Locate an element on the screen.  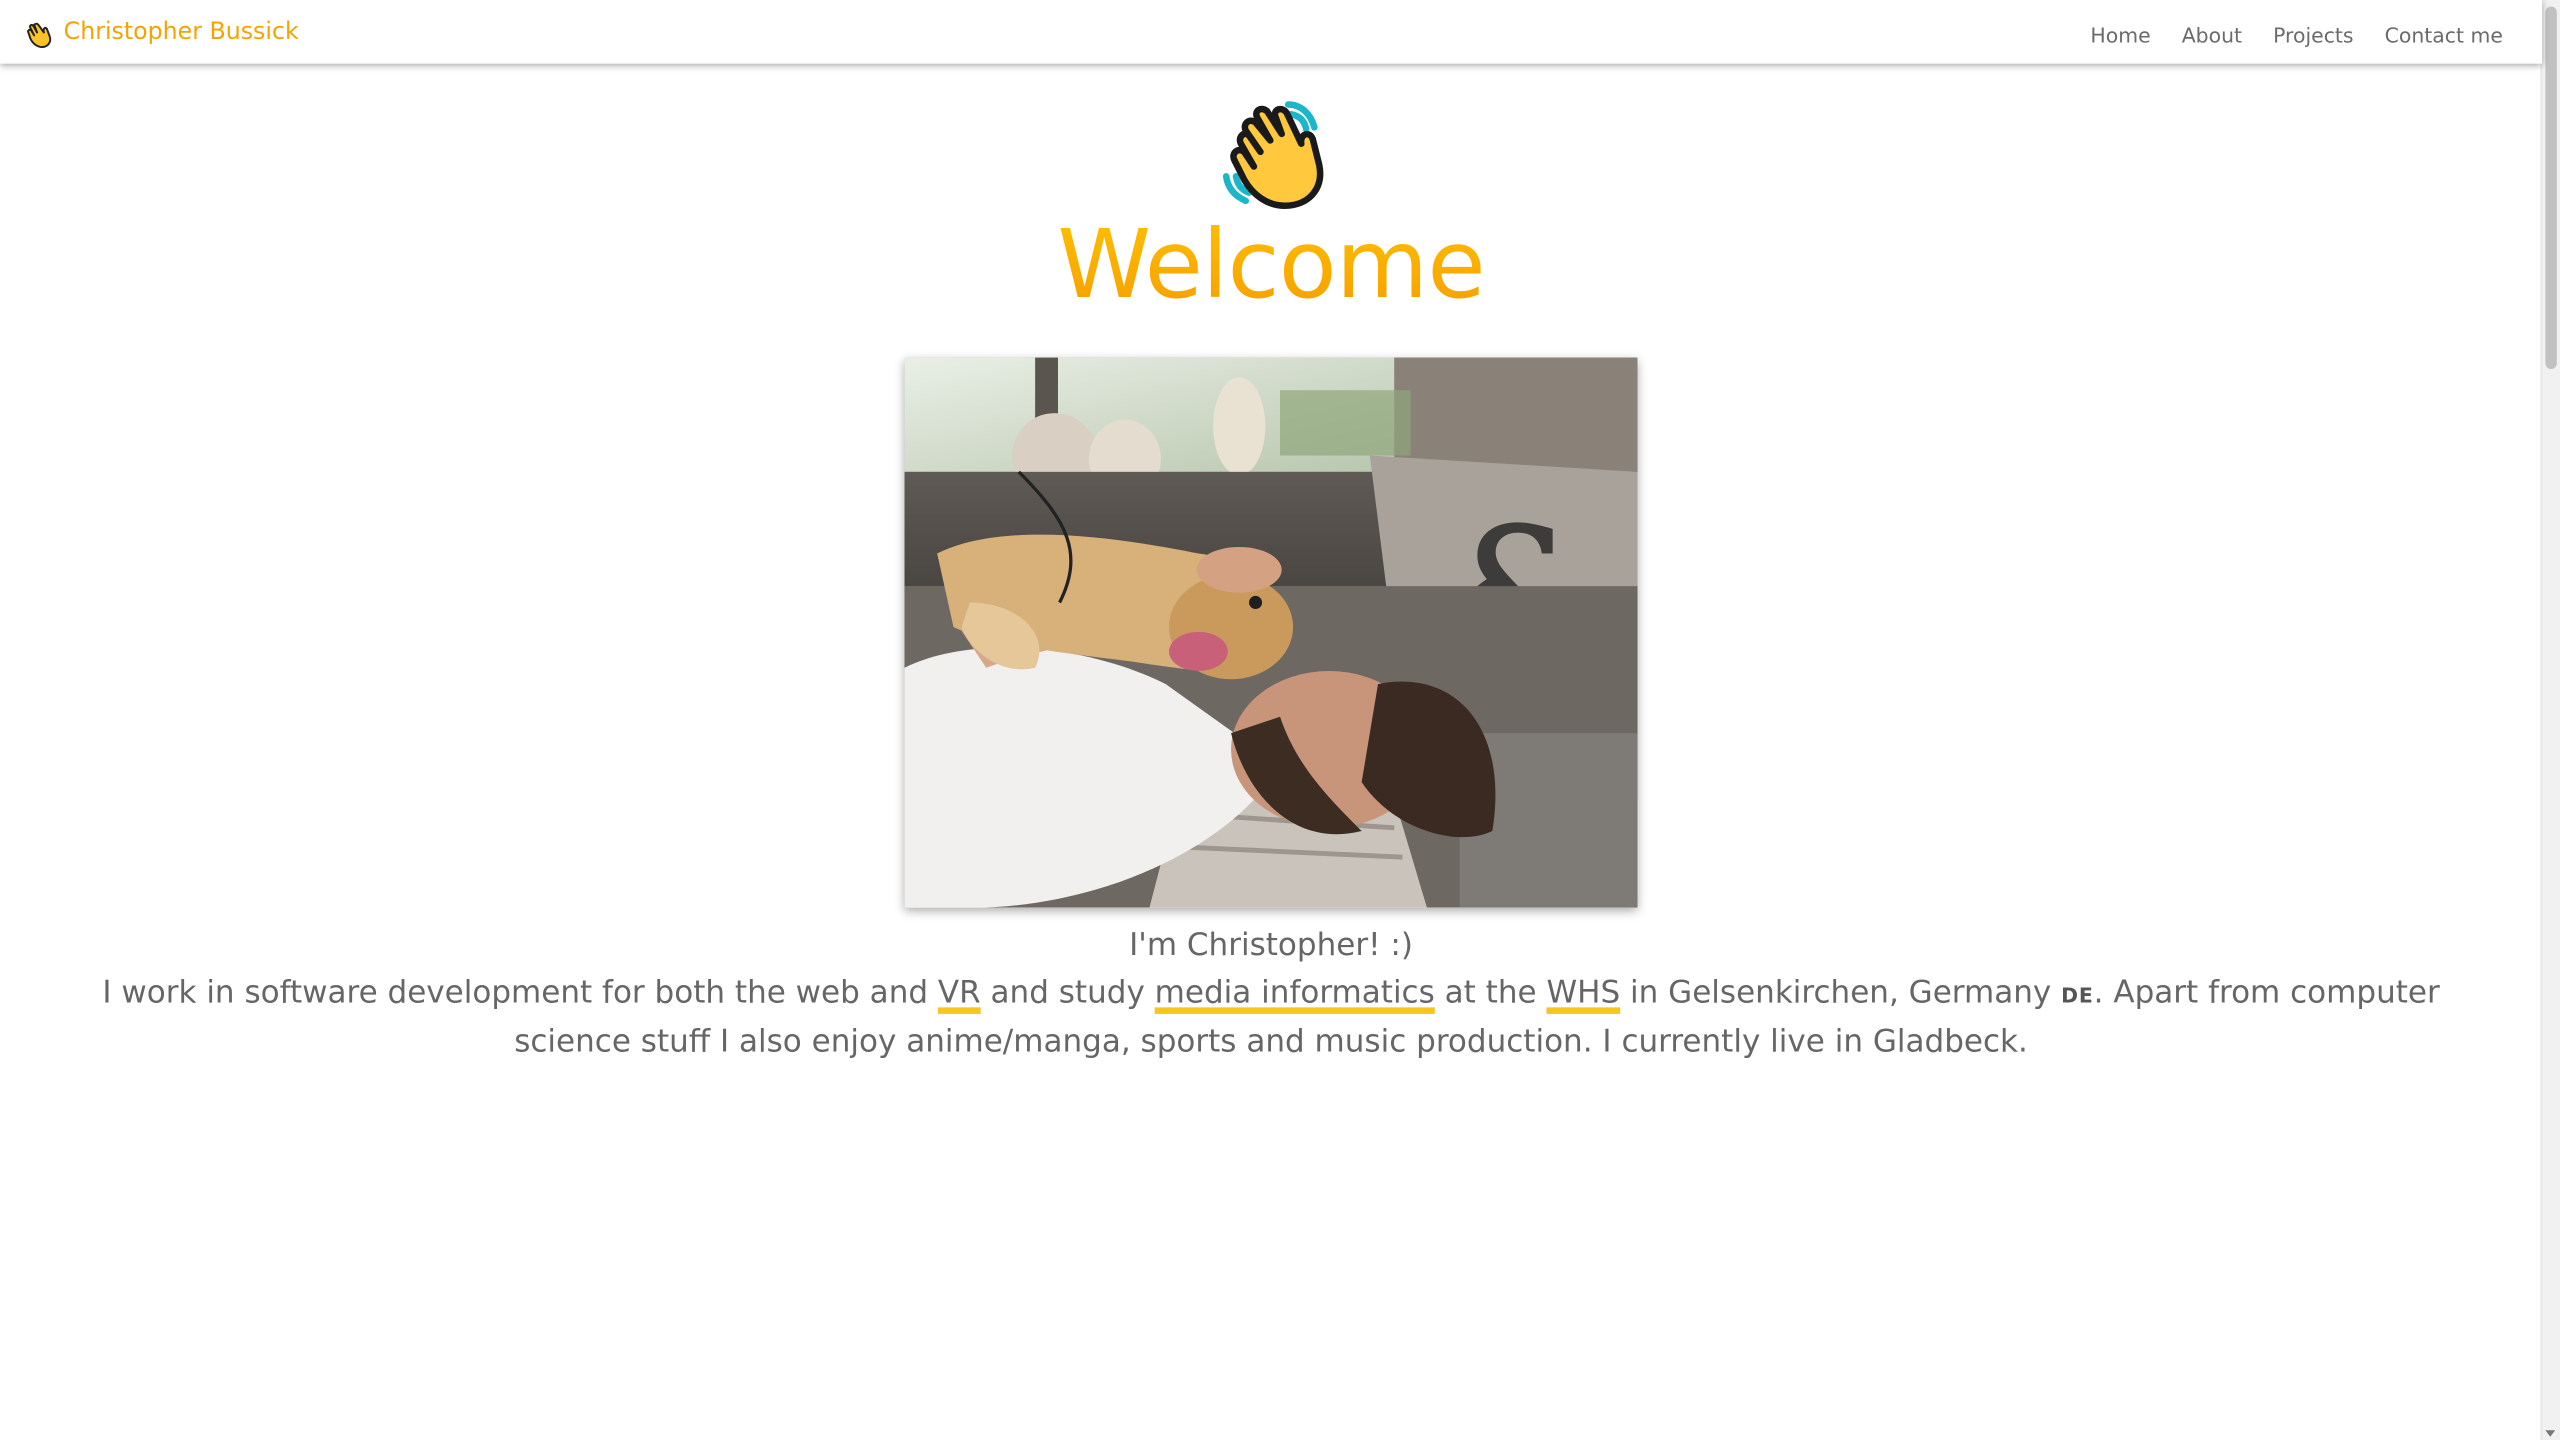
page-title: Welcome is located at coordinates (1271, 264).